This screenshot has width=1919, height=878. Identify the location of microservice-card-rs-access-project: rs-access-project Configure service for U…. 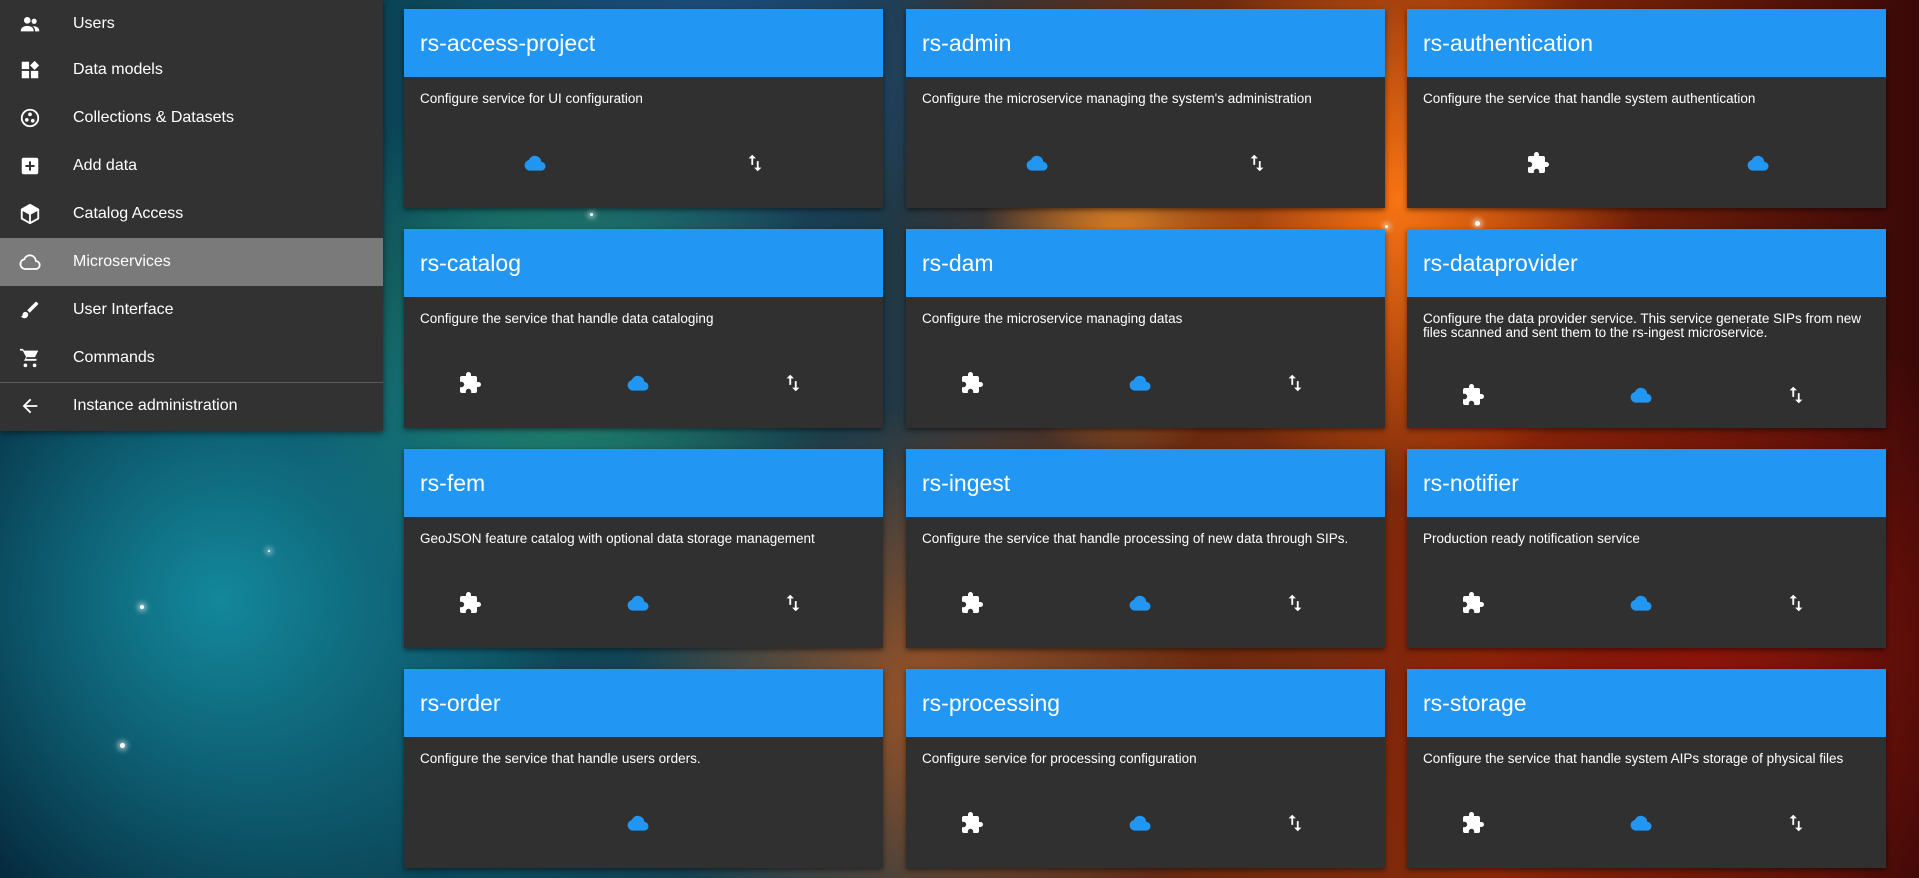
(643, 108).